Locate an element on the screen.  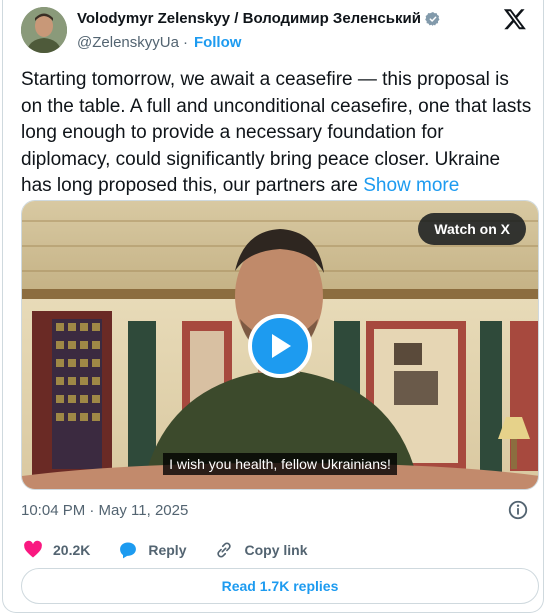
video-caption-text: I wish you health, fellow Ukrainians! is located at coordinates (280, 464).